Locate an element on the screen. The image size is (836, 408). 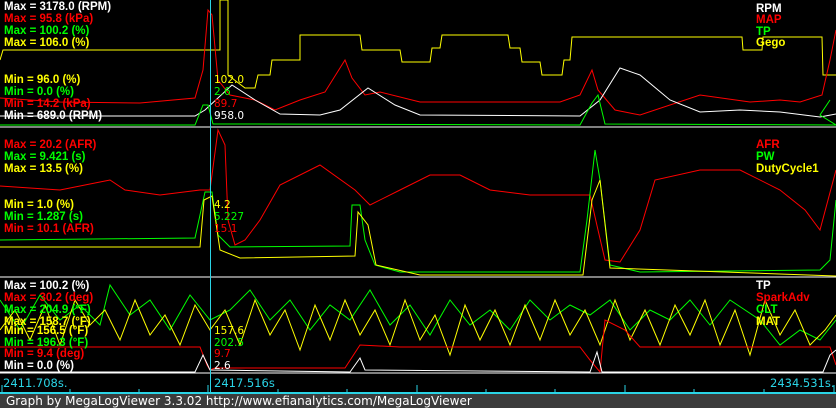
legend-dutycycle1: DutyCycle1 is located at coordinates (787, 169).